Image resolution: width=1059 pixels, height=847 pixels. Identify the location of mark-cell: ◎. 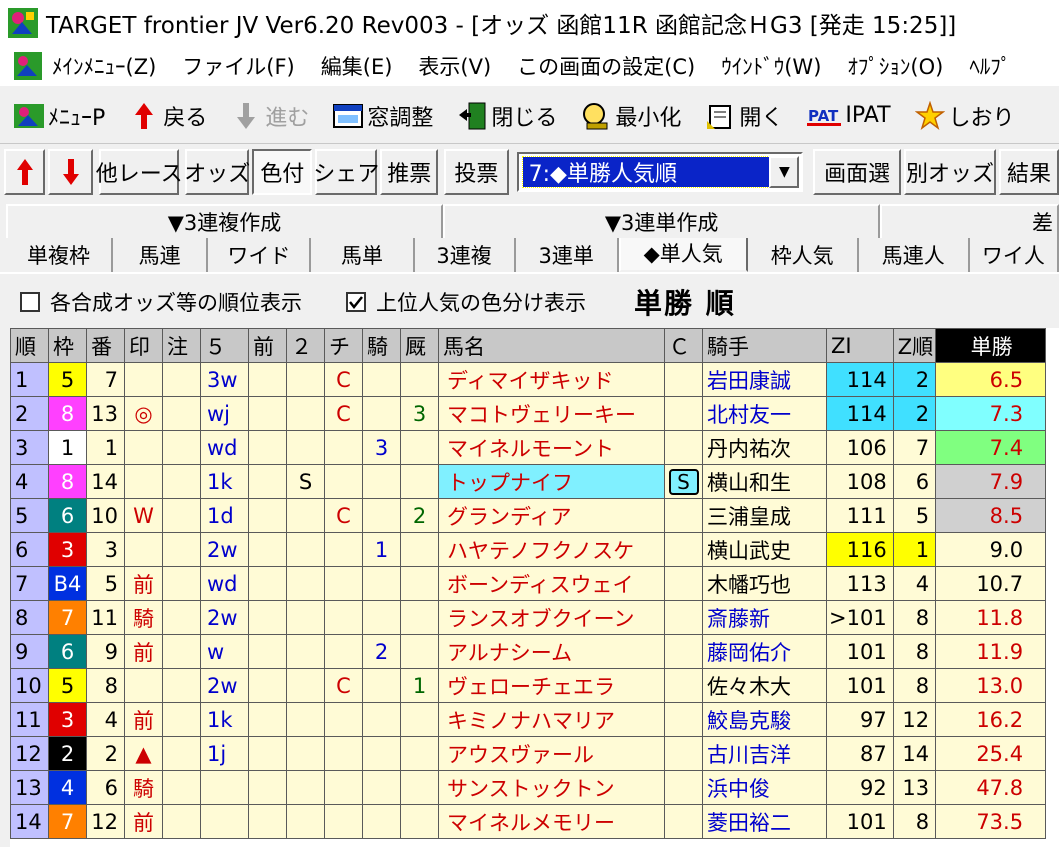
(143, 413).